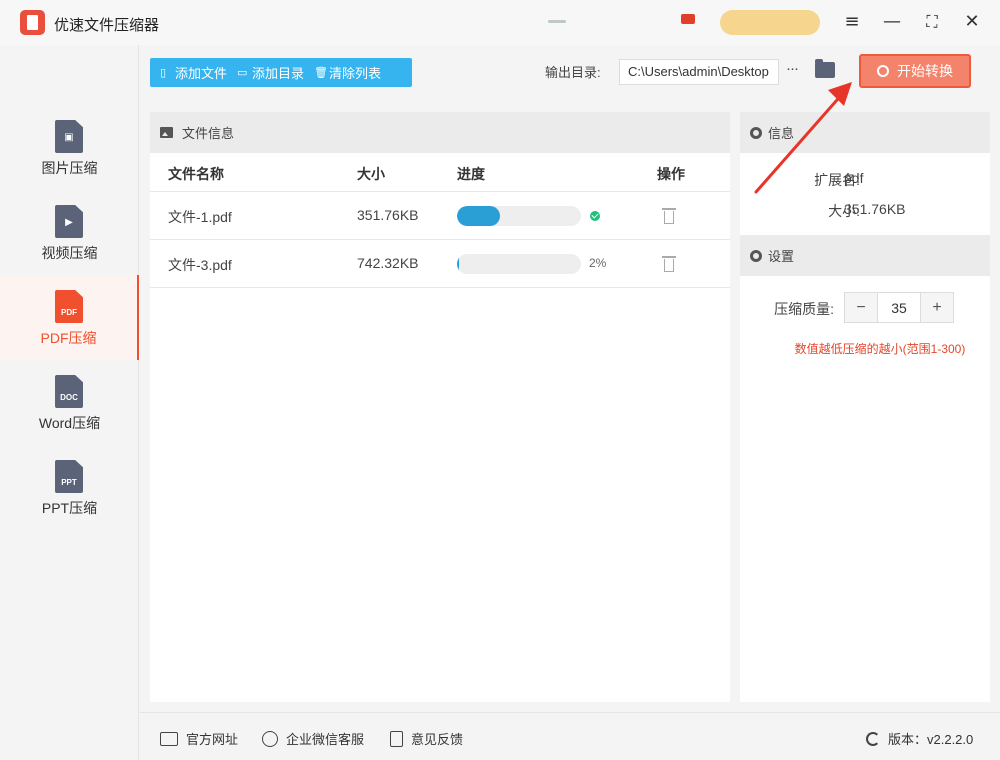  I want to click on app-title: 优速文件压缩器, so click(107, 25).